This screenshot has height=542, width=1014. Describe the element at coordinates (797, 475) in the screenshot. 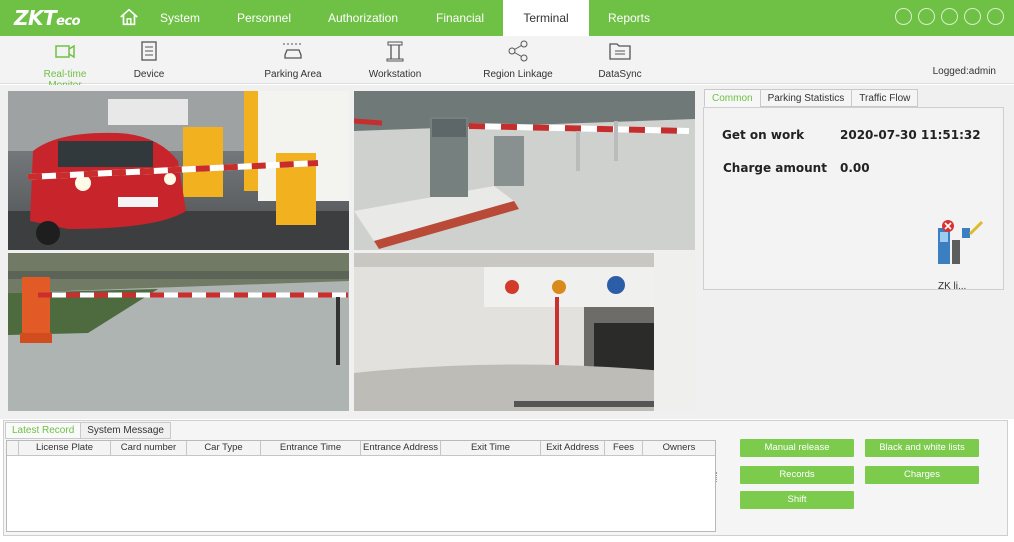

I see `records-button: Records` at that location.